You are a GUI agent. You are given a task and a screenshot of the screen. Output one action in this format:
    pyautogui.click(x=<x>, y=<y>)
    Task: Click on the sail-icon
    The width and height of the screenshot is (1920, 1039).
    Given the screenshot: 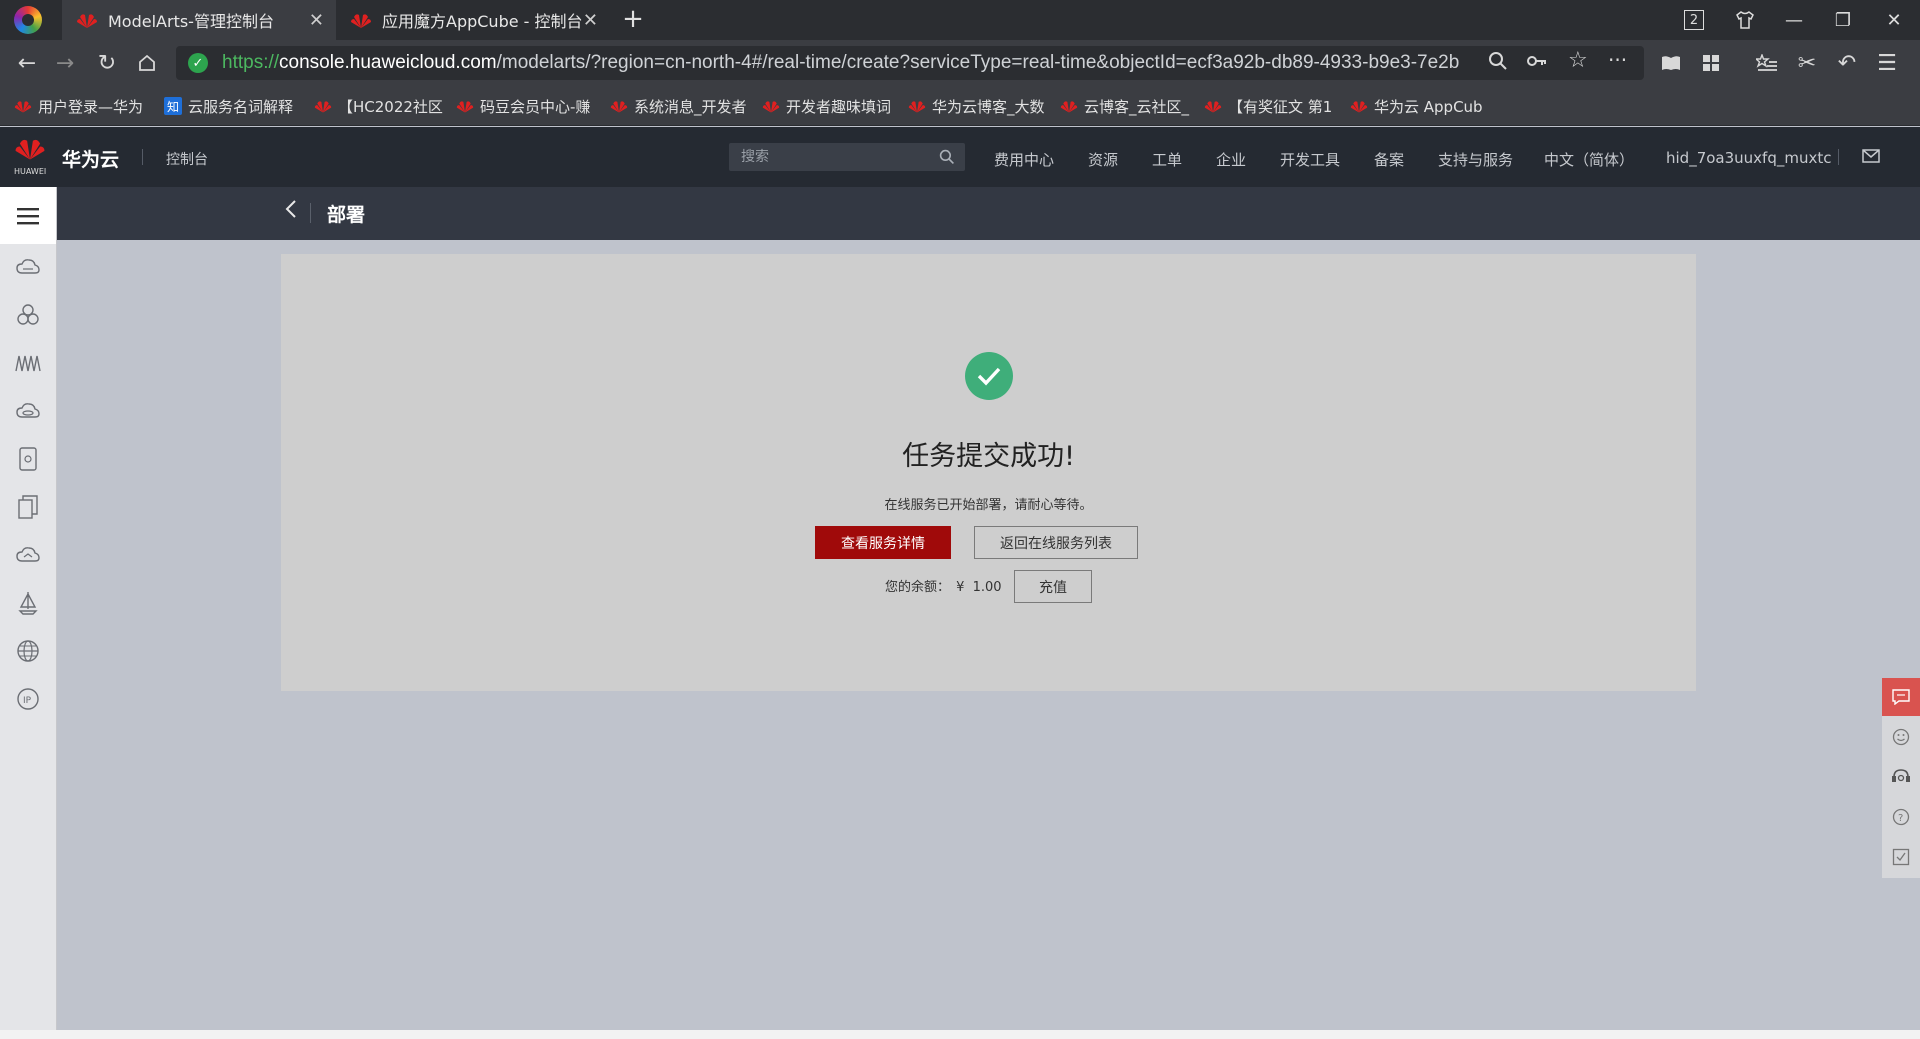 What is the action you would take?
    pyautogui.click(x=28, y=603)
    